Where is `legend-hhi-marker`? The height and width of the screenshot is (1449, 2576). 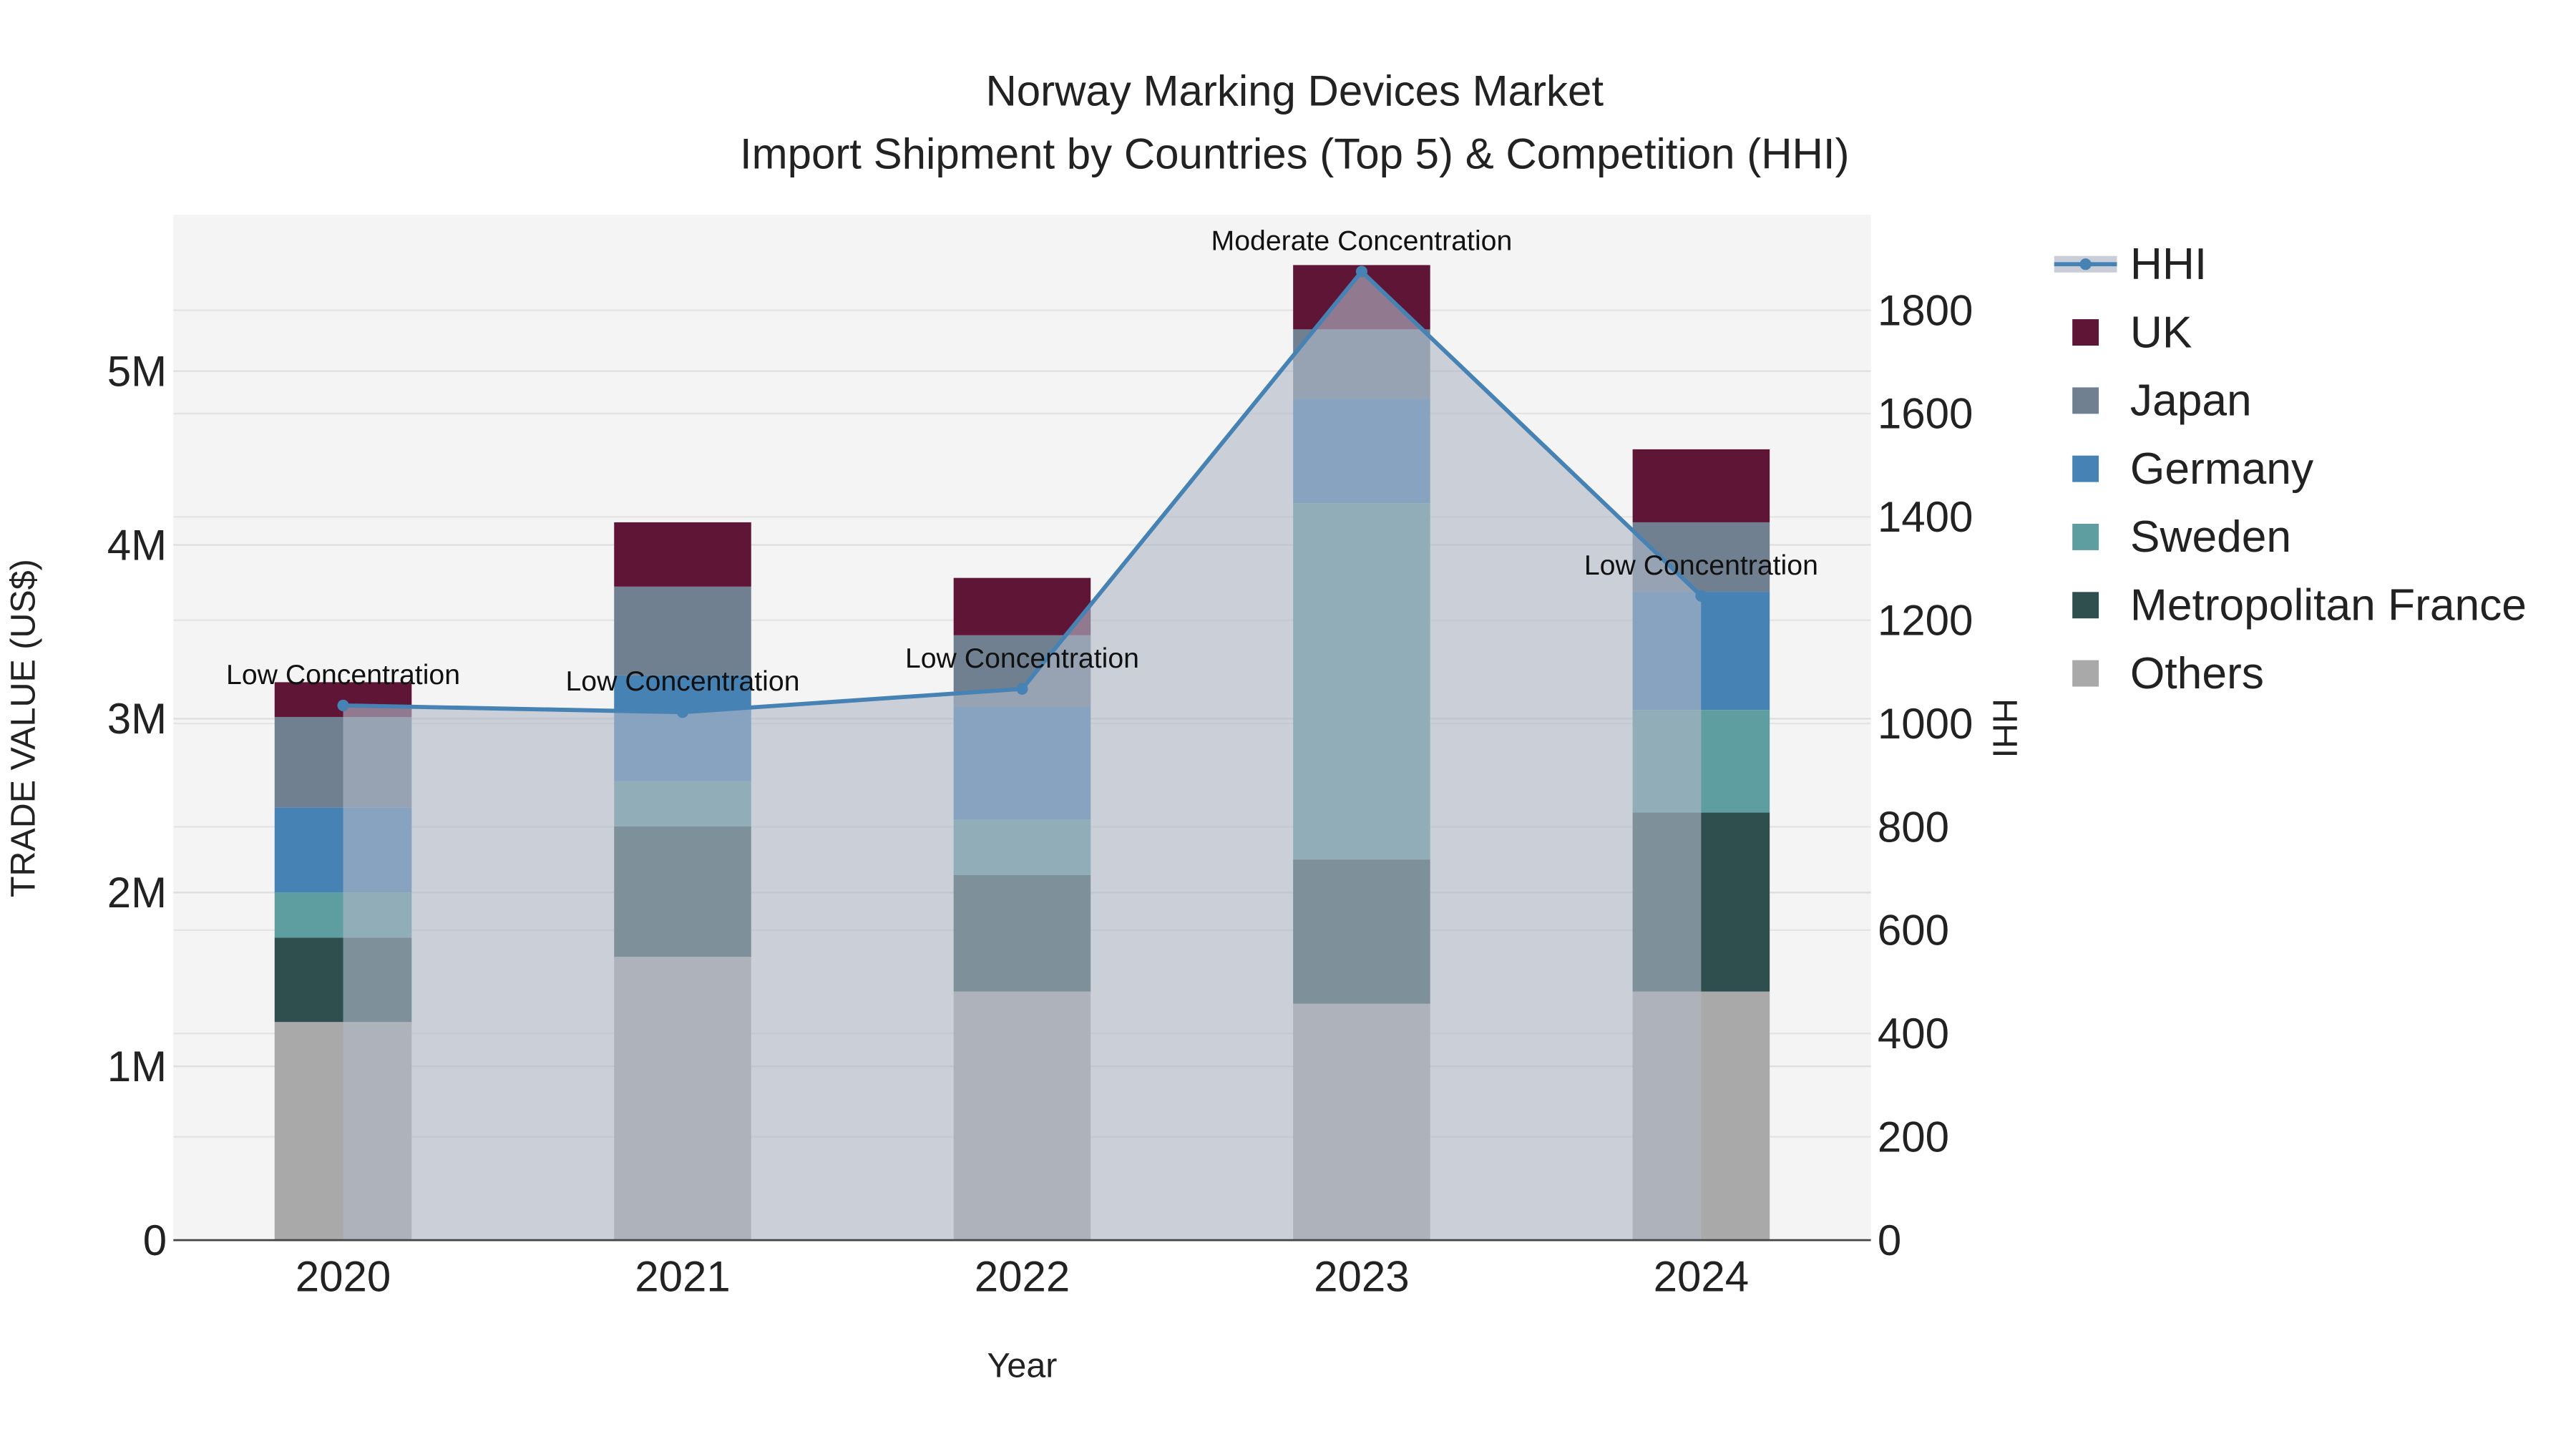 legend-hhi-marker is located at coordinates (2085, 264).